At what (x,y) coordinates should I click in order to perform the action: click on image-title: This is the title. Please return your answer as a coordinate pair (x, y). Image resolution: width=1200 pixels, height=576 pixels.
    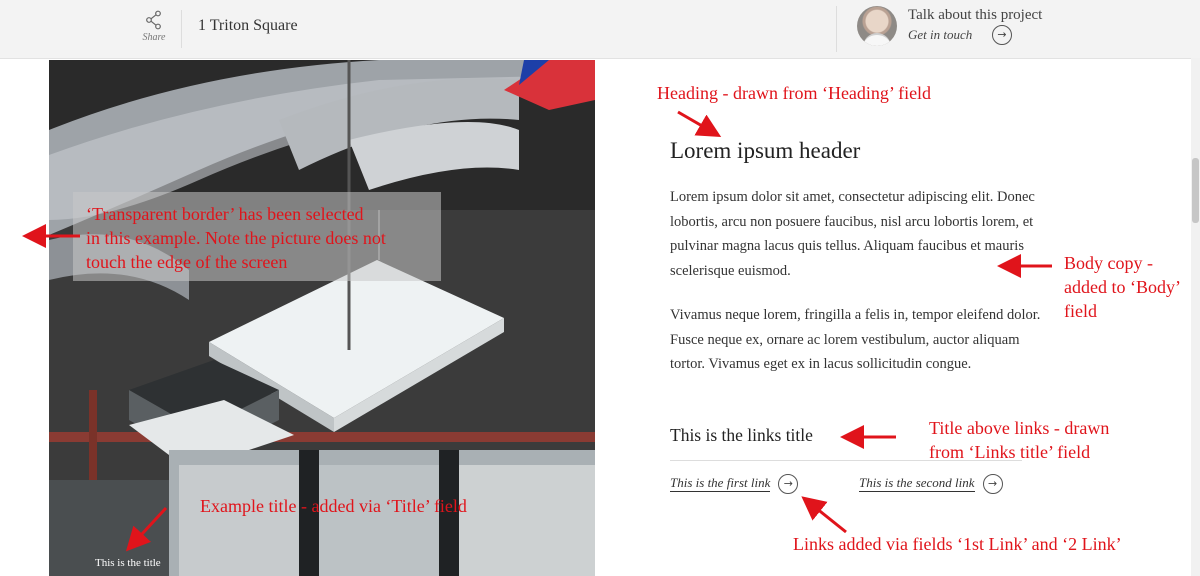
    Looking at the image, I should click on (128, 563).